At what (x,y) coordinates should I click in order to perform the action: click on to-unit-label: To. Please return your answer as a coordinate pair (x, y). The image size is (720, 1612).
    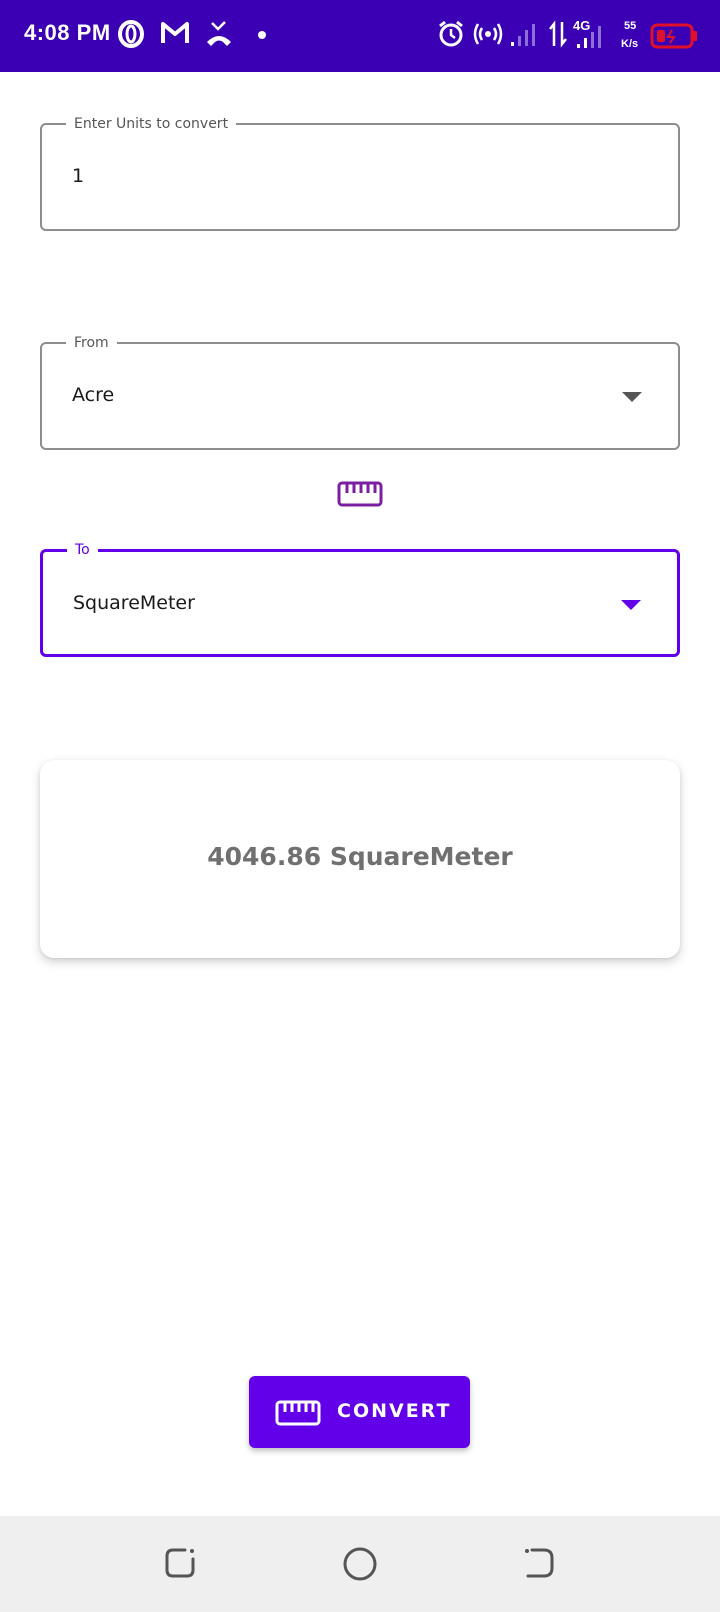
    Looking at the image, I should click on (82, 550).